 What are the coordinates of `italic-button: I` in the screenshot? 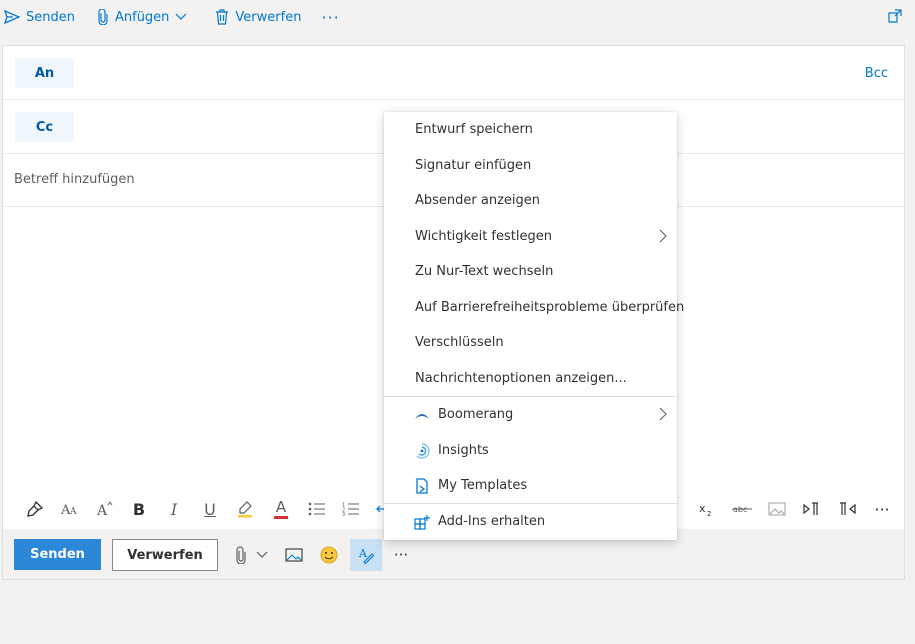 It's located at (174, 509).